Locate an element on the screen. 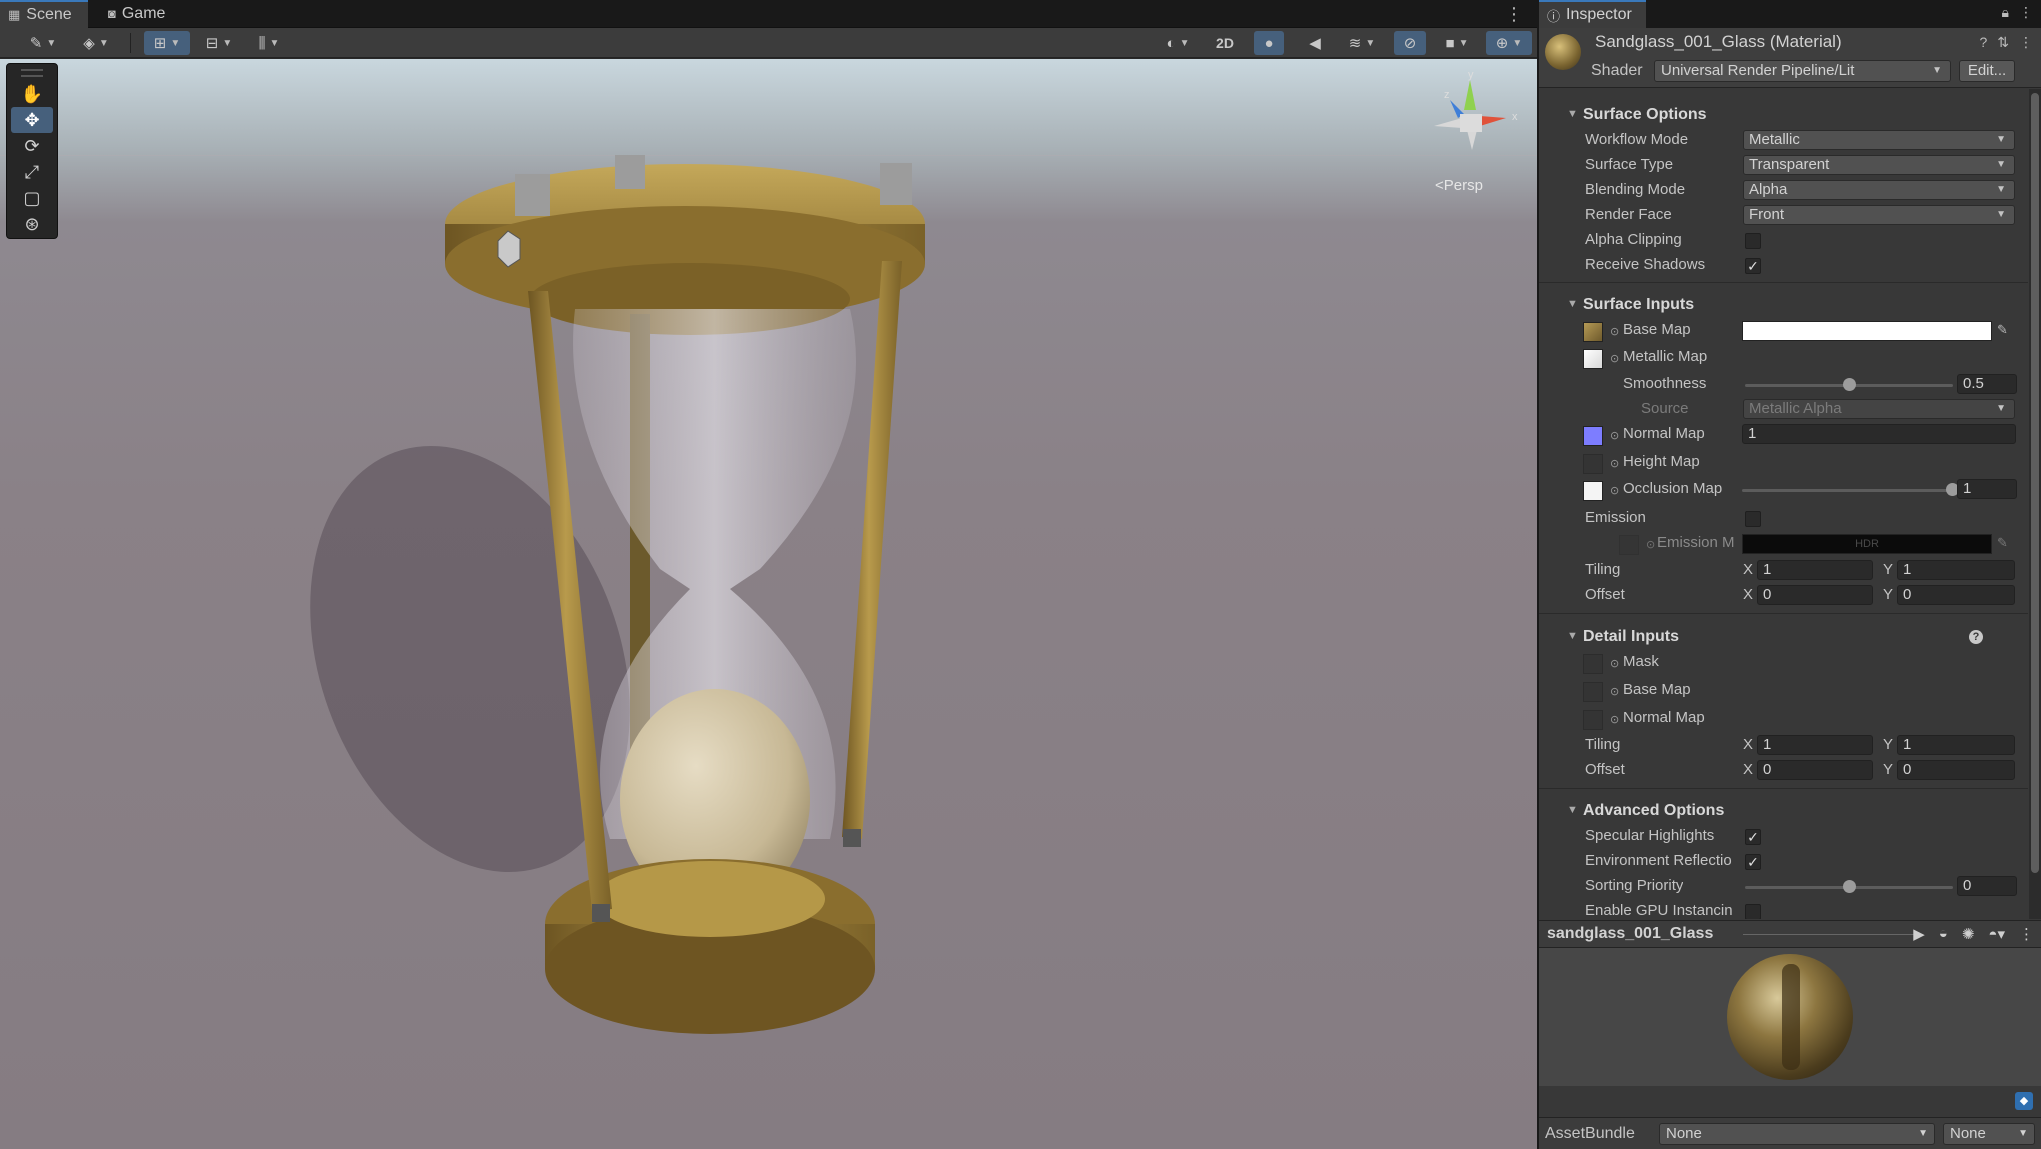 The image size is (2041, 1149). orientation-gizmo: y x z is located at coordinates (1475, 119).